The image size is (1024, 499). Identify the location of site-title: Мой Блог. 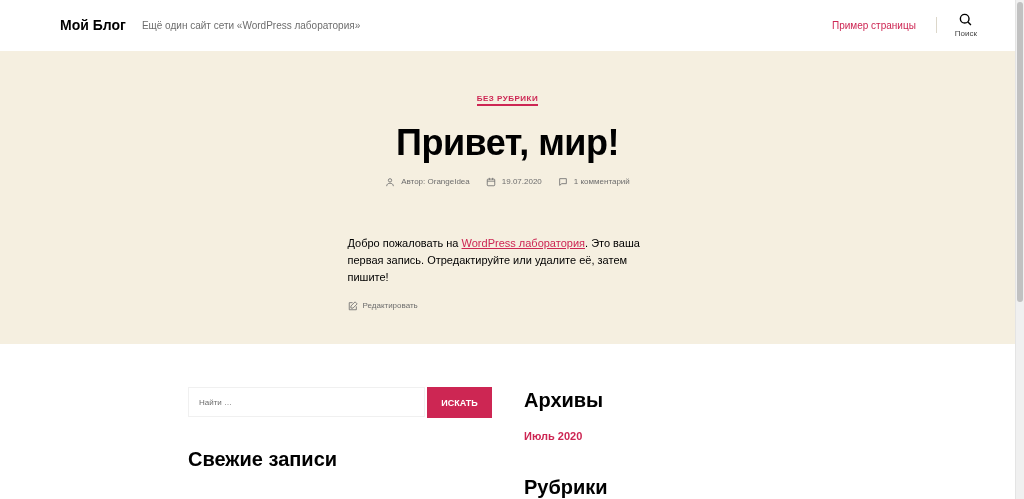
(93, 25).